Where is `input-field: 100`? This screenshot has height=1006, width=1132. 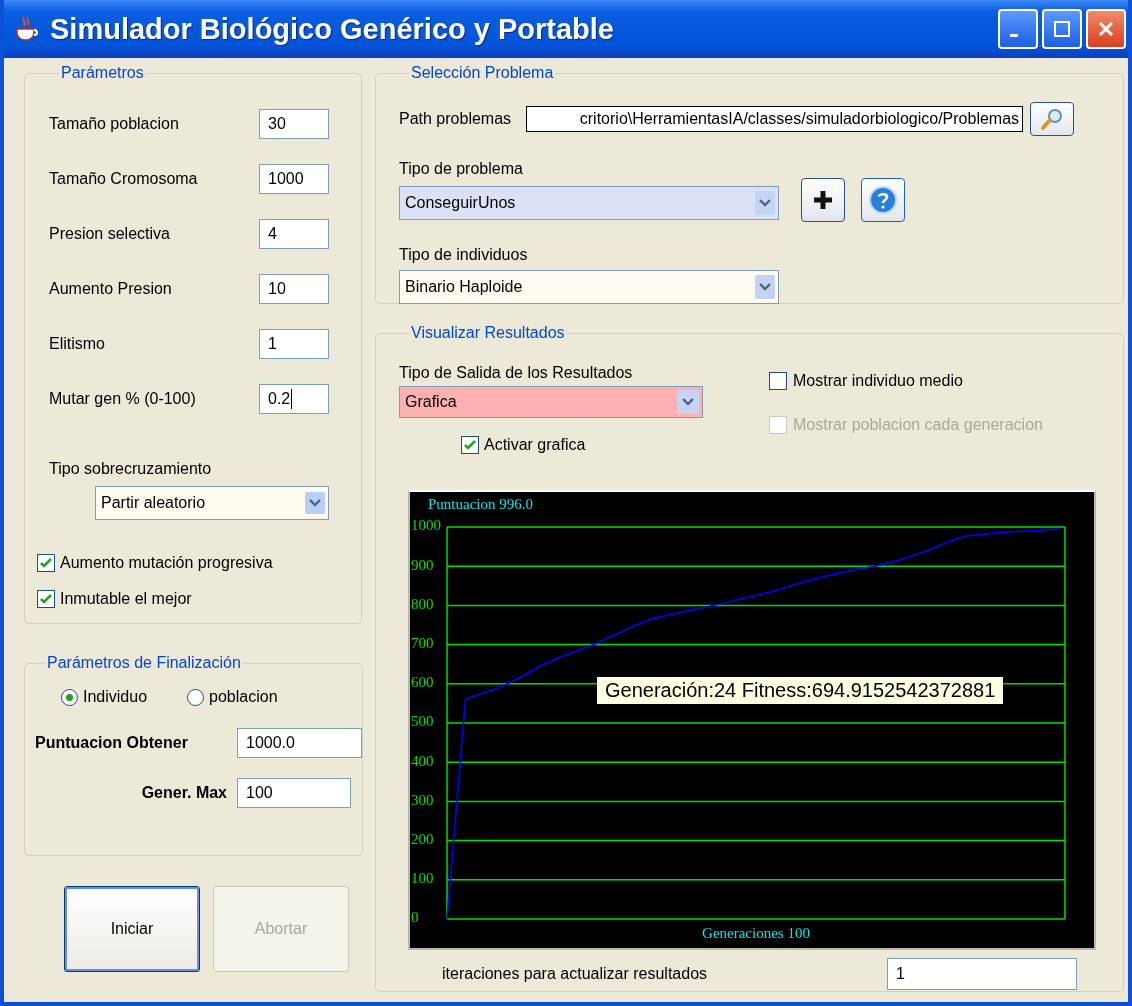 input-field: 100 is located at coordinates (294, 793).